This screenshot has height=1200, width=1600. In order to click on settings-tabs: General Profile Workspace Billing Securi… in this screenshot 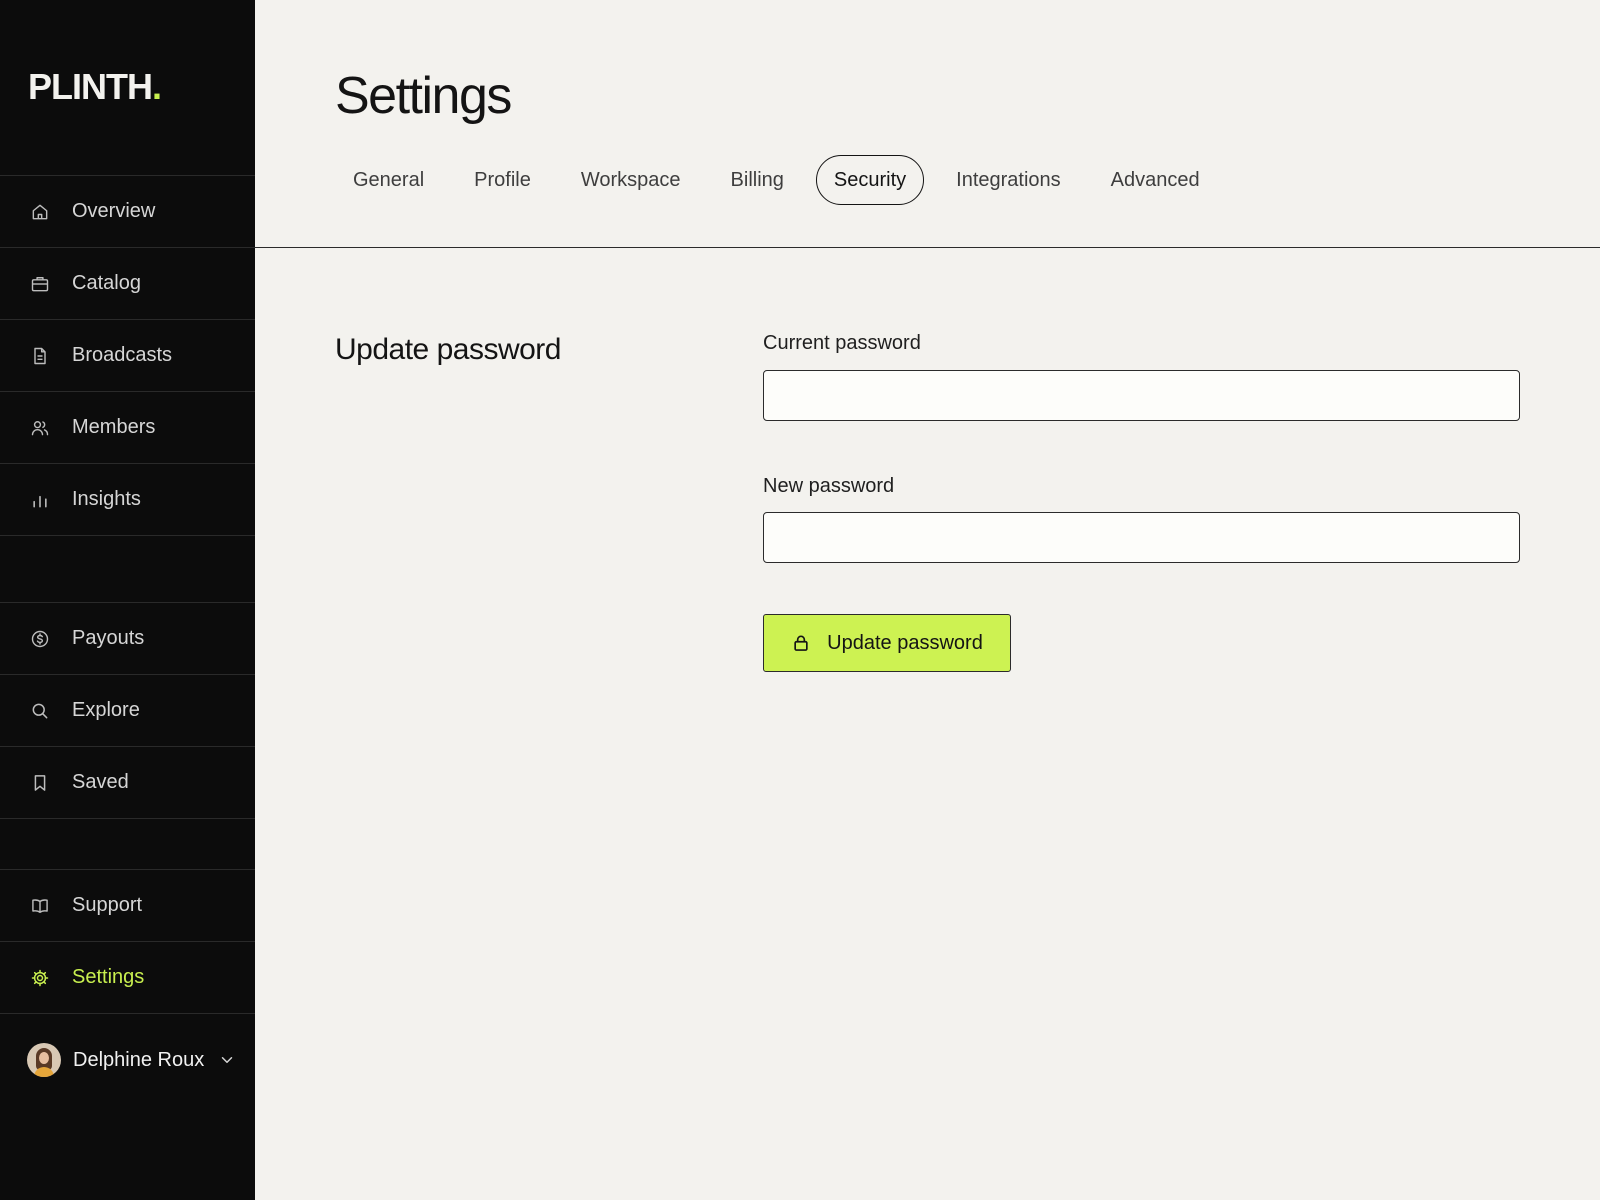, I will do `click(783, 180)`.